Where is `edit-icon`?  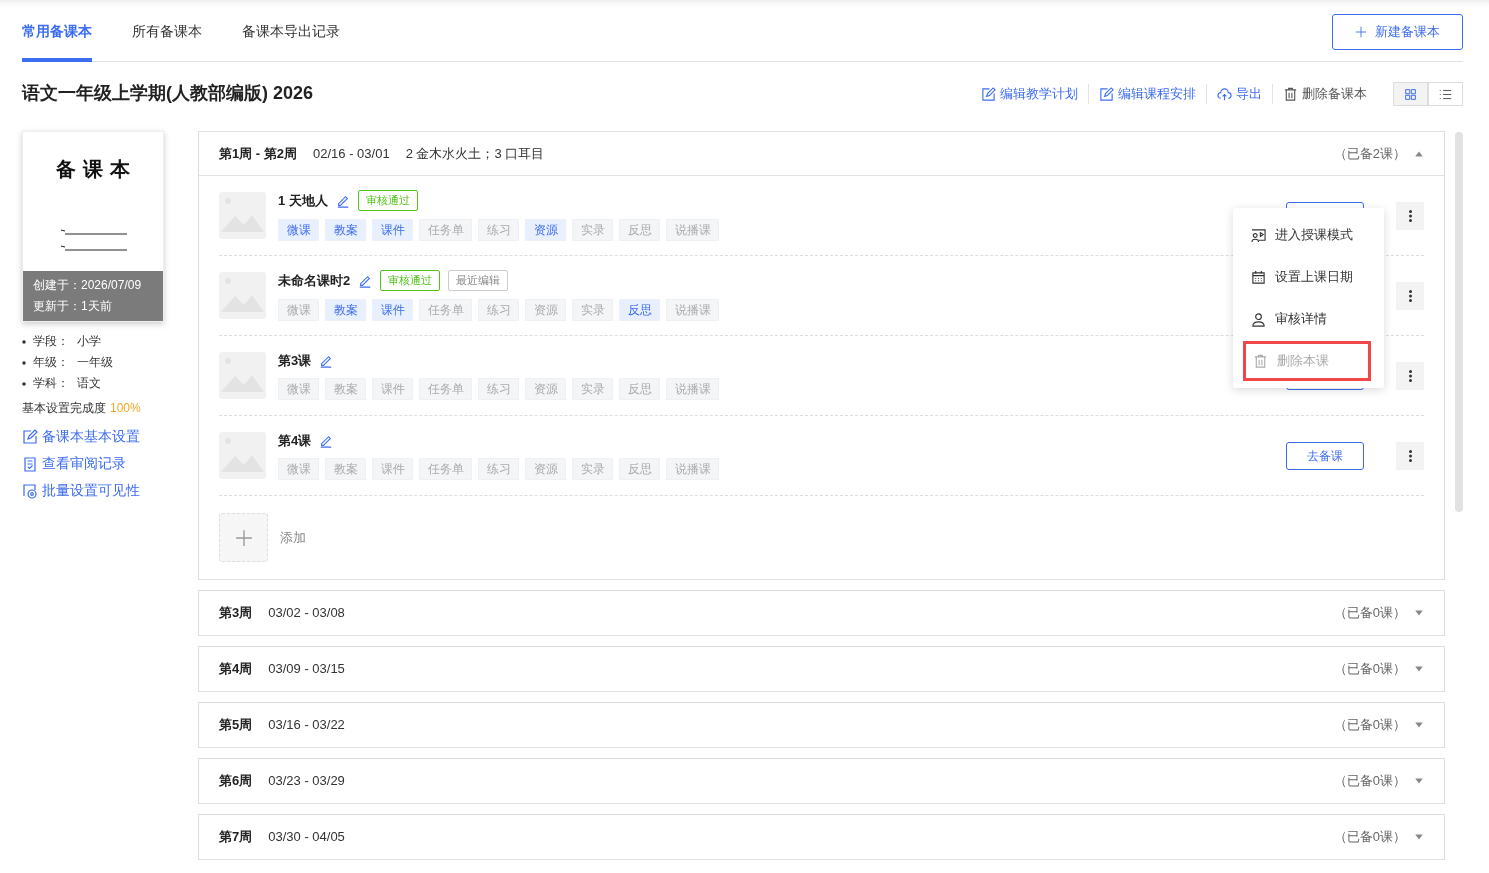
edit-icon is located at coordinates (988, 94).